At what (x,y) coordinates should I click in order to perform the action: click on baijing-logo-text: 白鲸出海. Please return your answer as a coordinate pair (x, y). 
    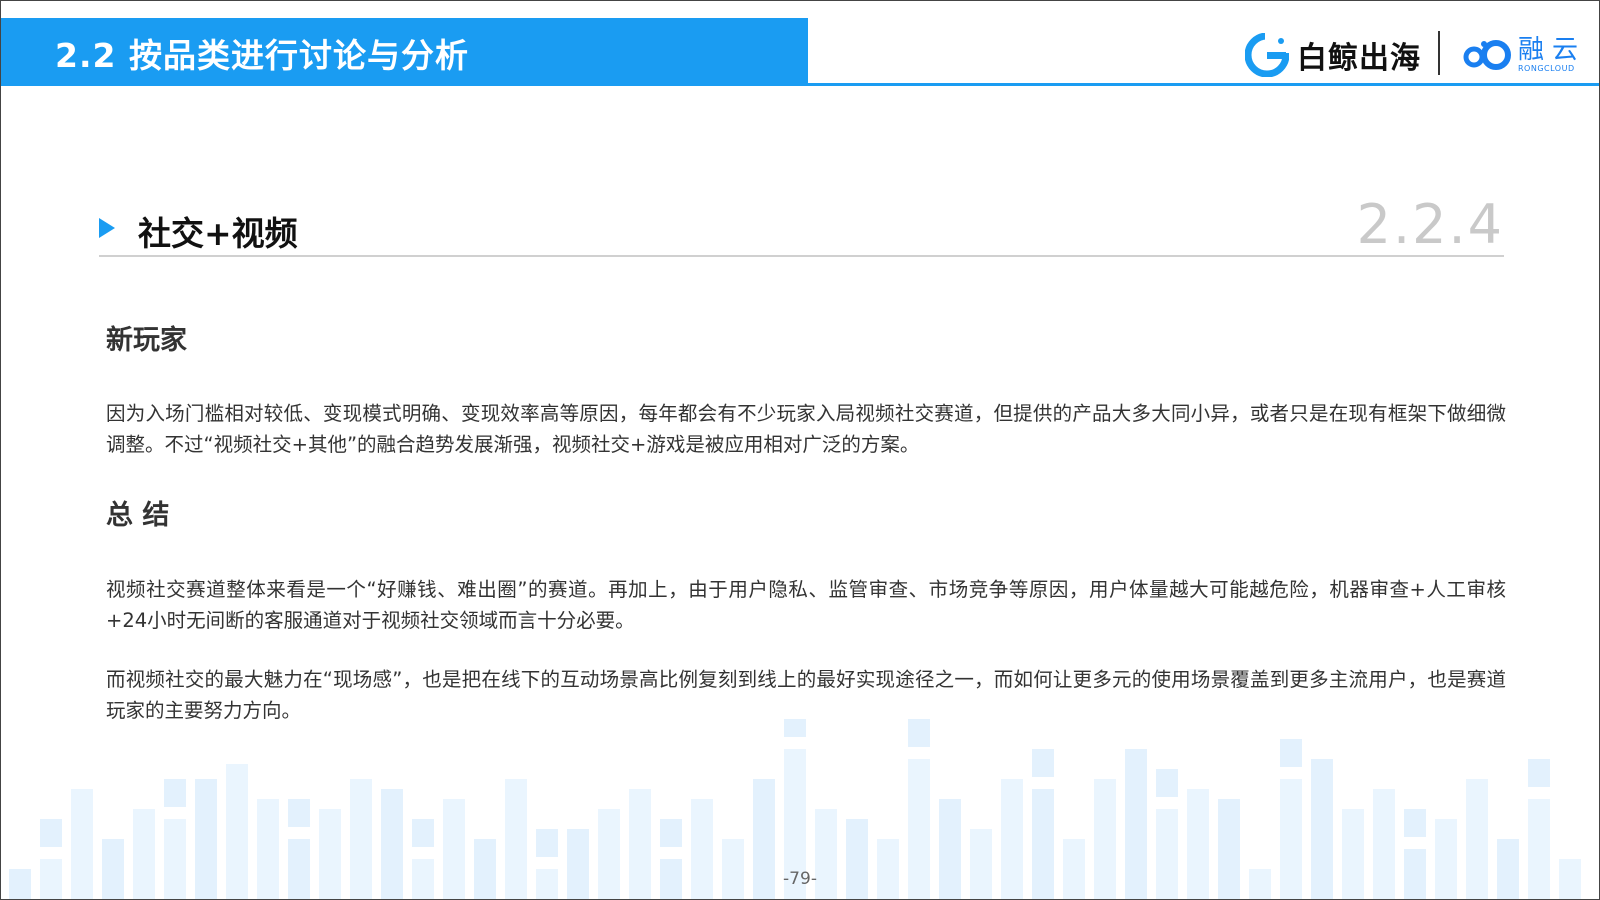
    Looking at the image, I should click on (1359, 58).